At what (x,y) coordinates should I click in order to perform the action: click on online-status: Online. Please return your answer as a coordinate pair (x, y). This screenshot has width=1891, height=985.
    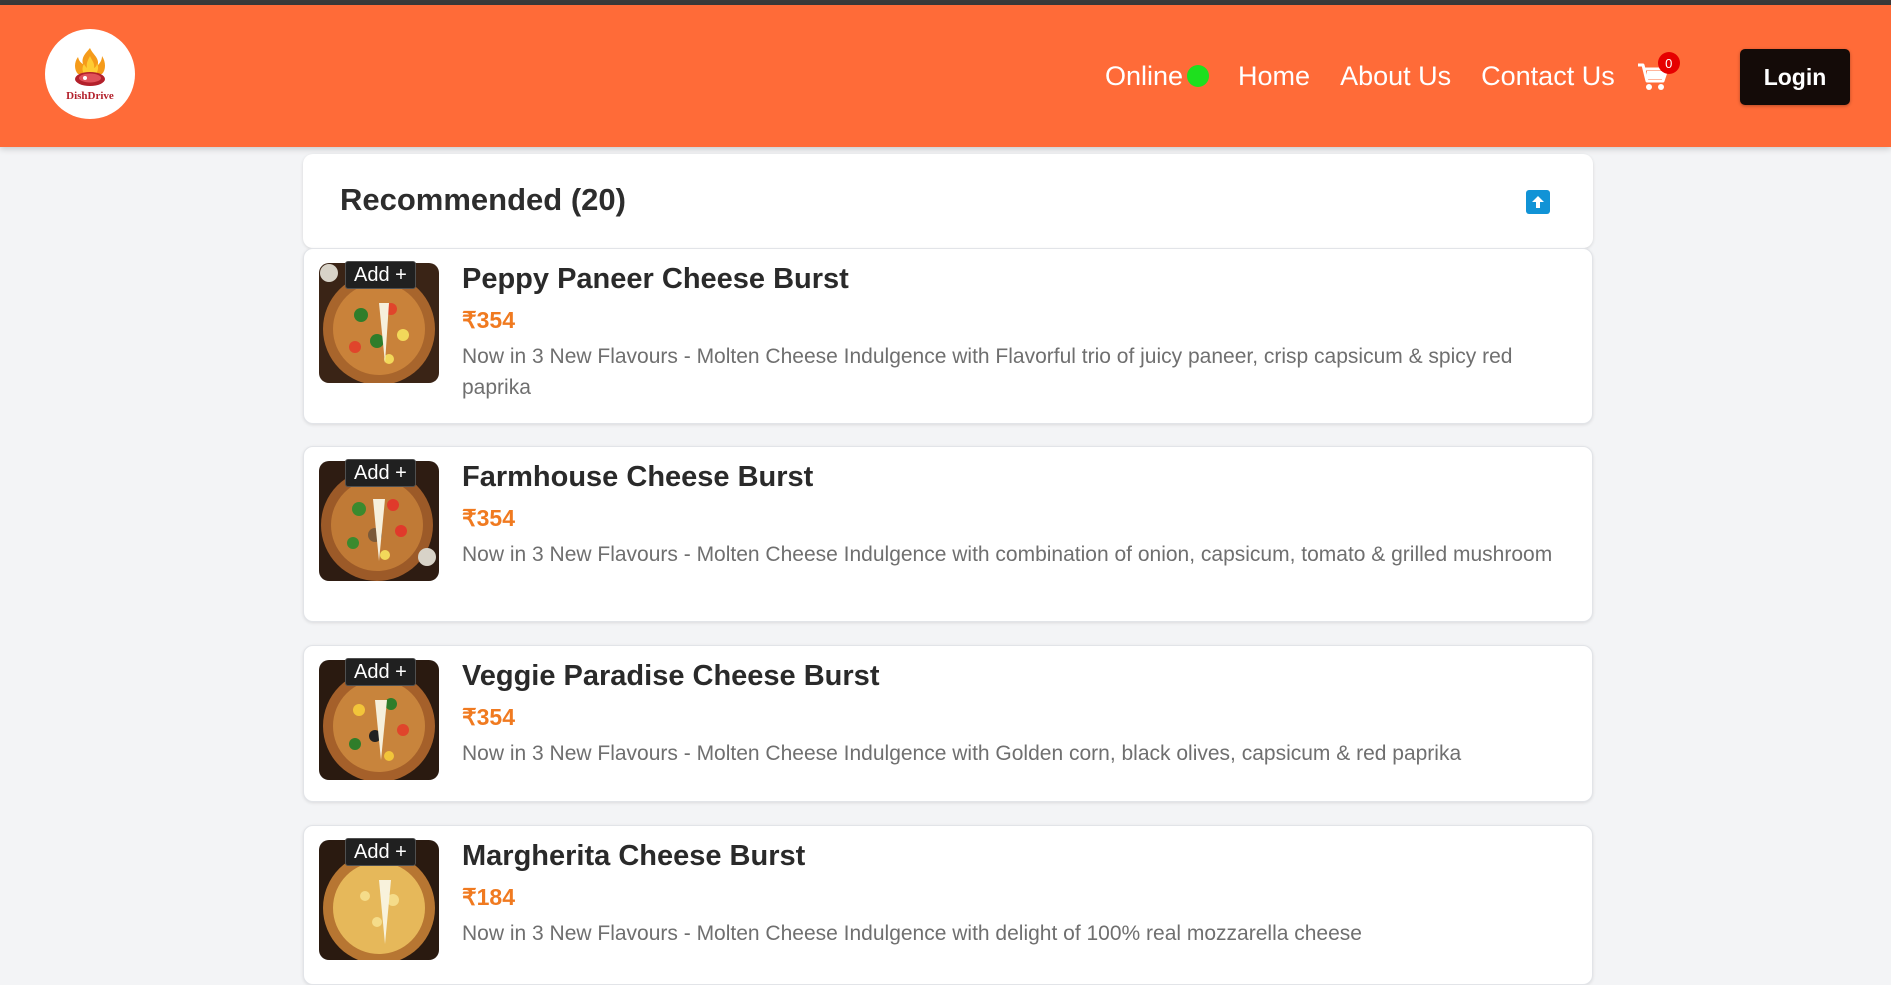
    Looking at the image, I should click on (1157, 76).